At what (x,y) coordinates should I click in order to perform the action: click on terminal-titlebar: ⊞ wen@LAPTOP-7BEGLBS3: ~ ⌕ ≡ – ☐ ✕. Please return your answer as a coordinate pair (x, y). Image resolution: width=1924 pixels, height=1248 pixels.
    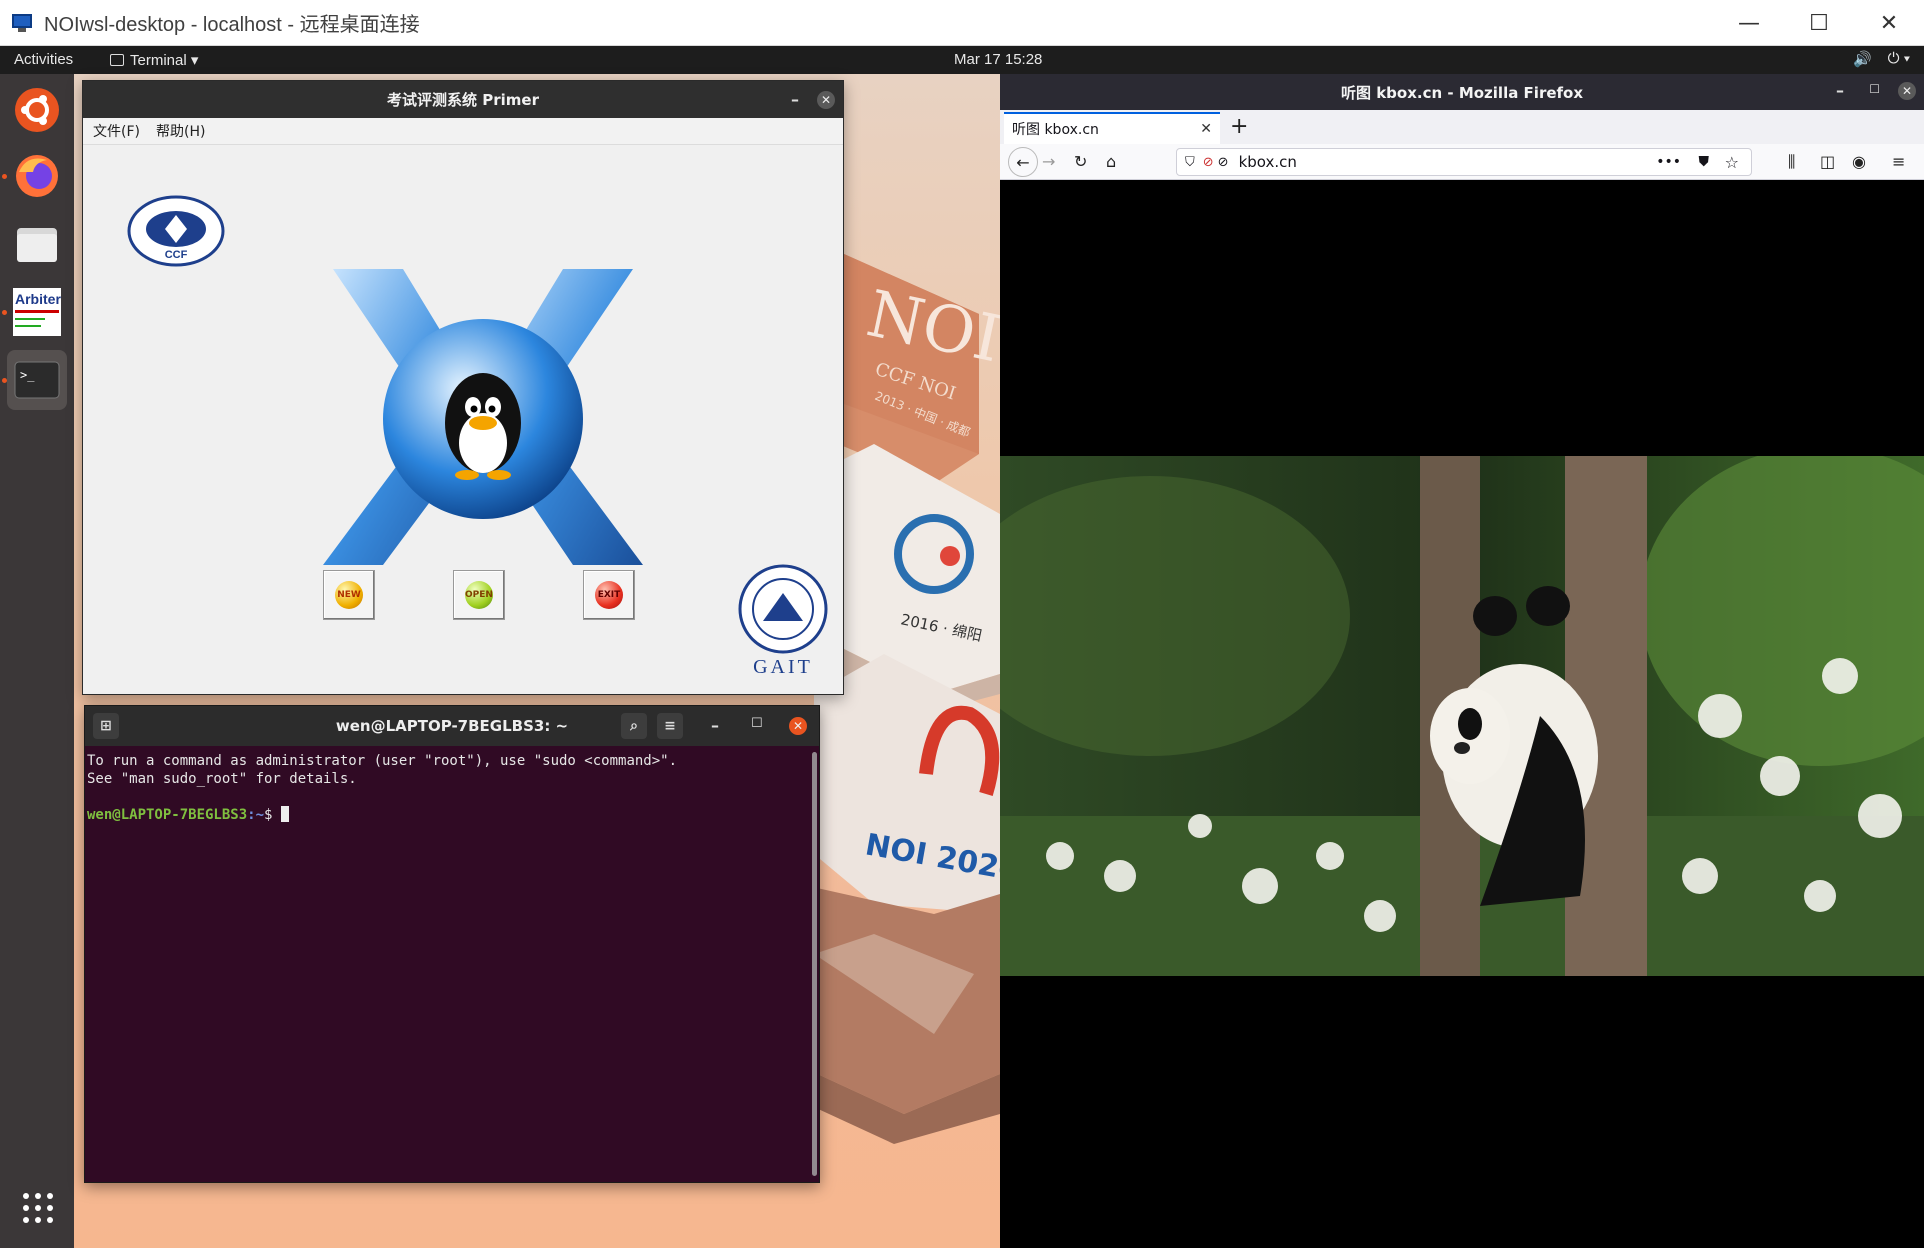
    Looking at the image, I should click on (452, 726).